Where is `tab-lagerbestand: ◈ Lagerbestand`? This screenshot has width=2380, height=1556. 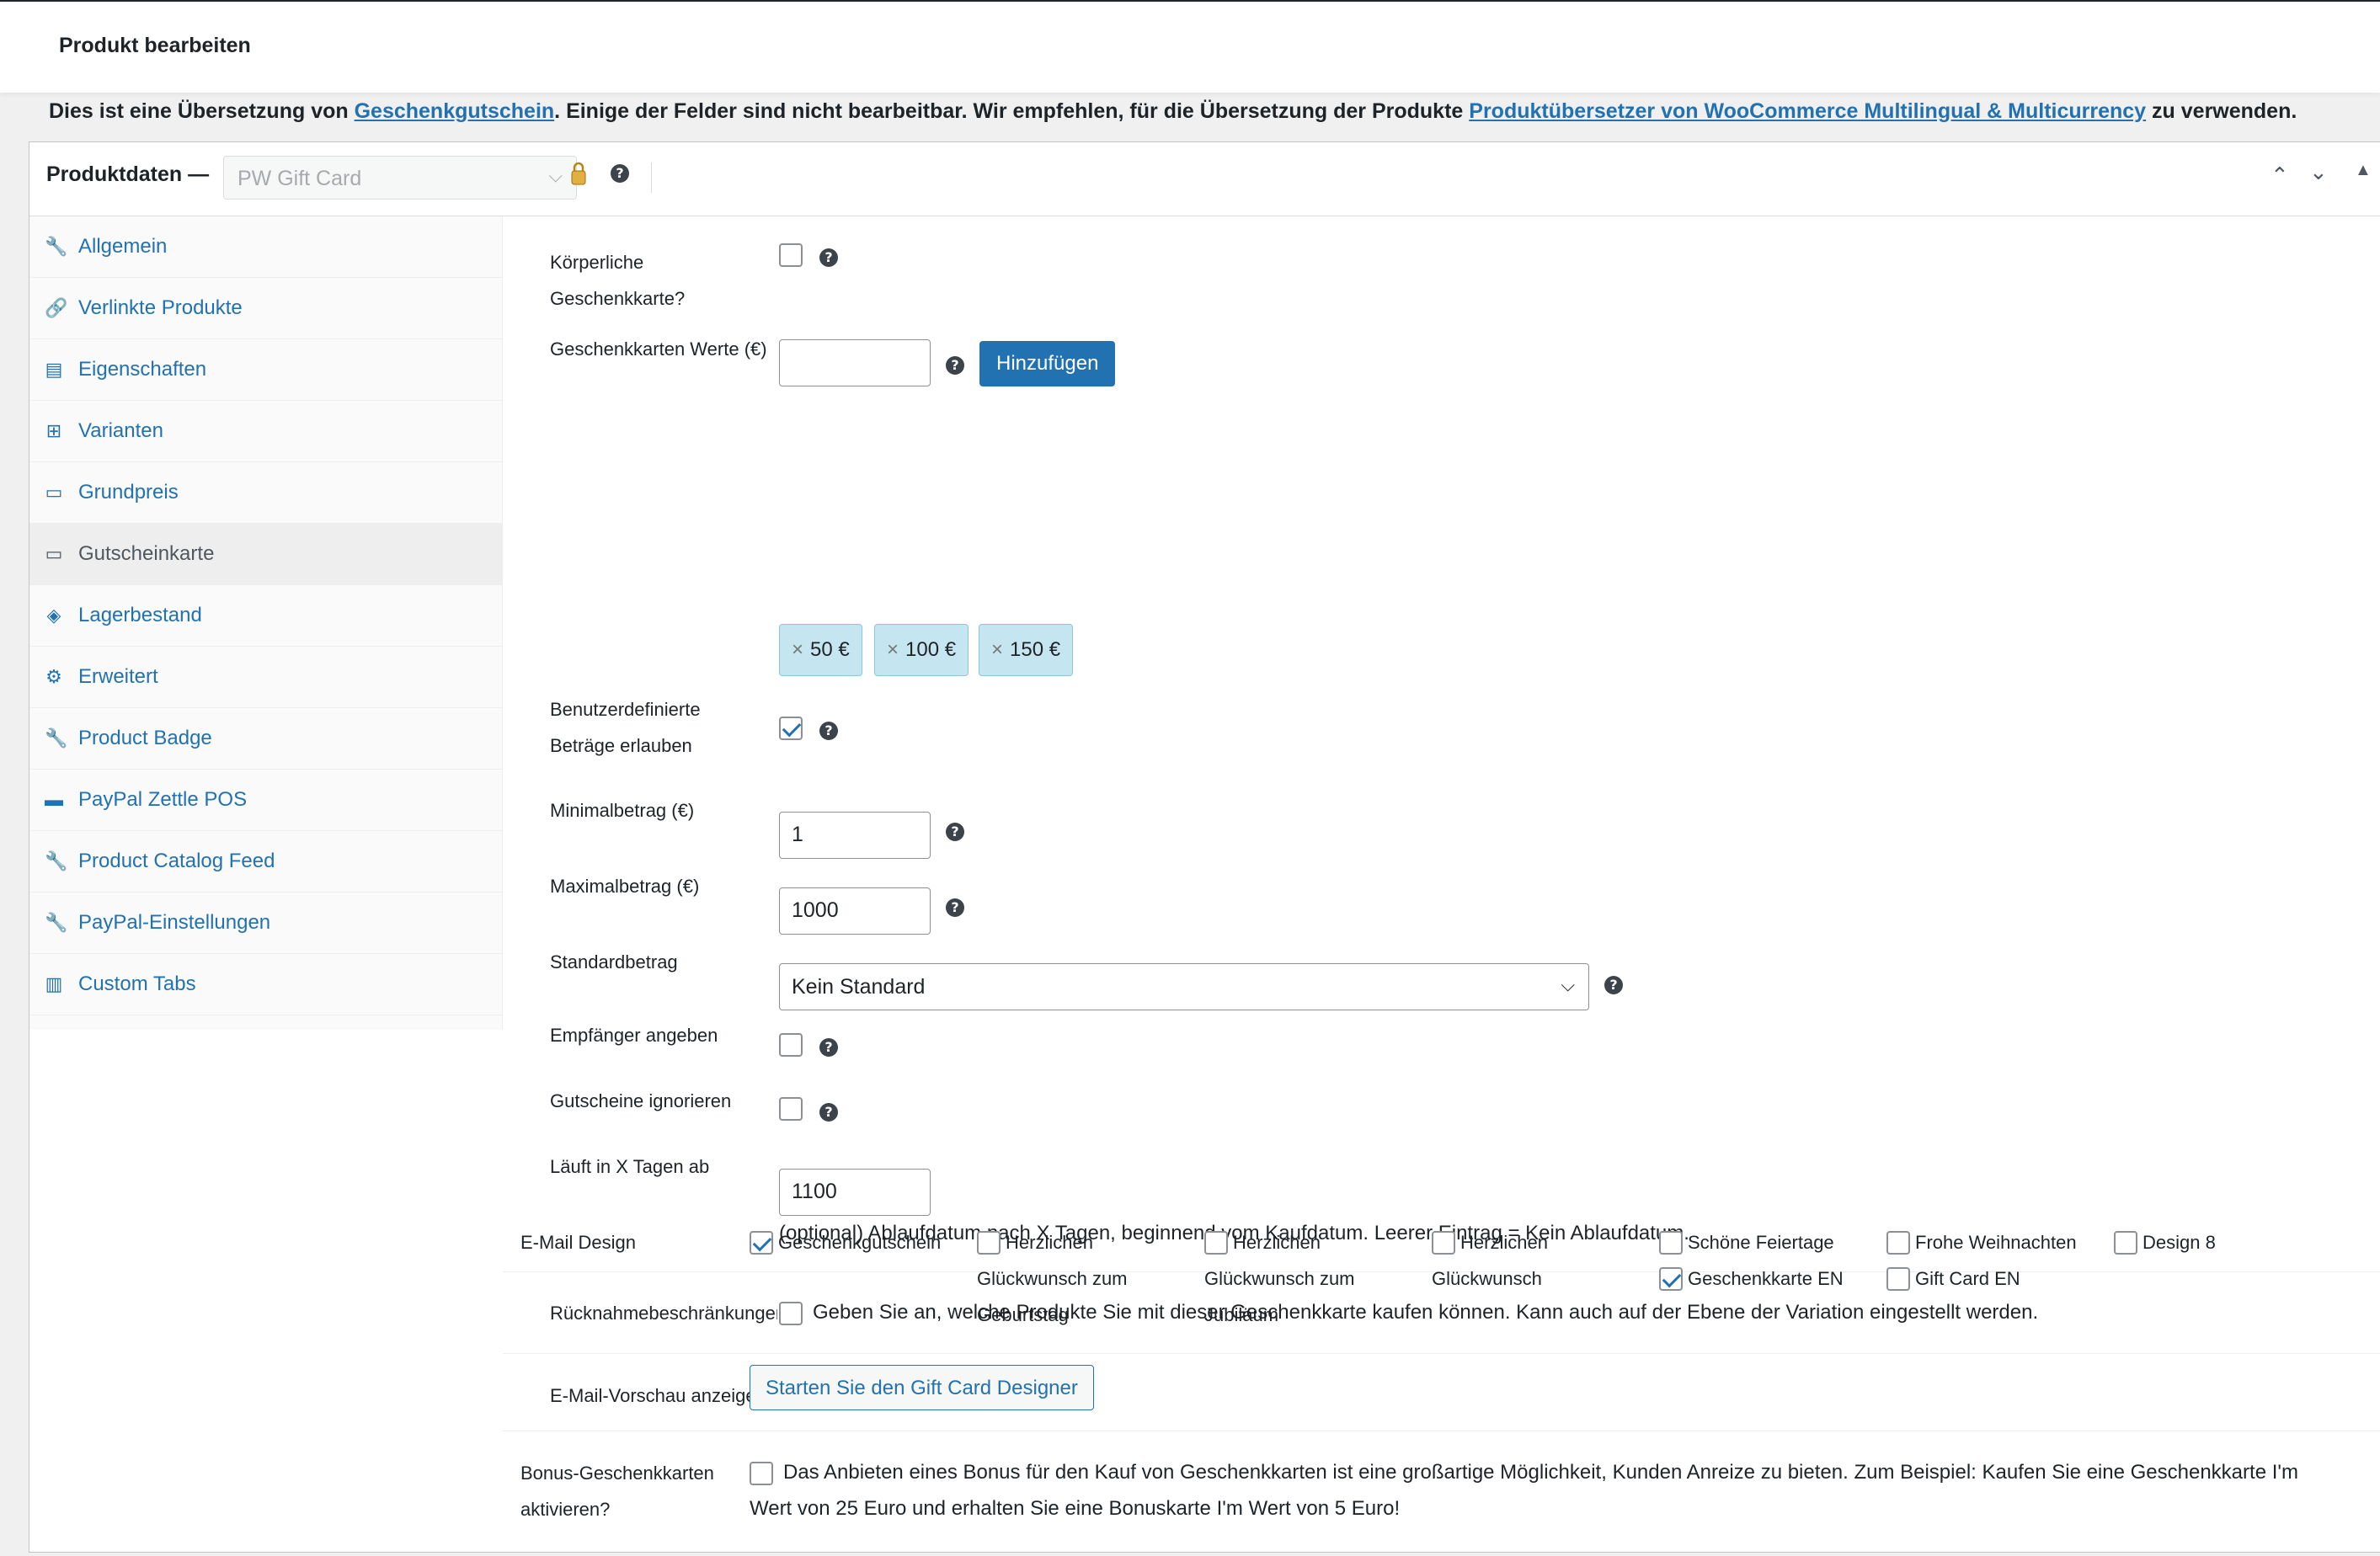
tab-lagerbestand: ◈ Lagerbestand is located at coordinates (266, 616).